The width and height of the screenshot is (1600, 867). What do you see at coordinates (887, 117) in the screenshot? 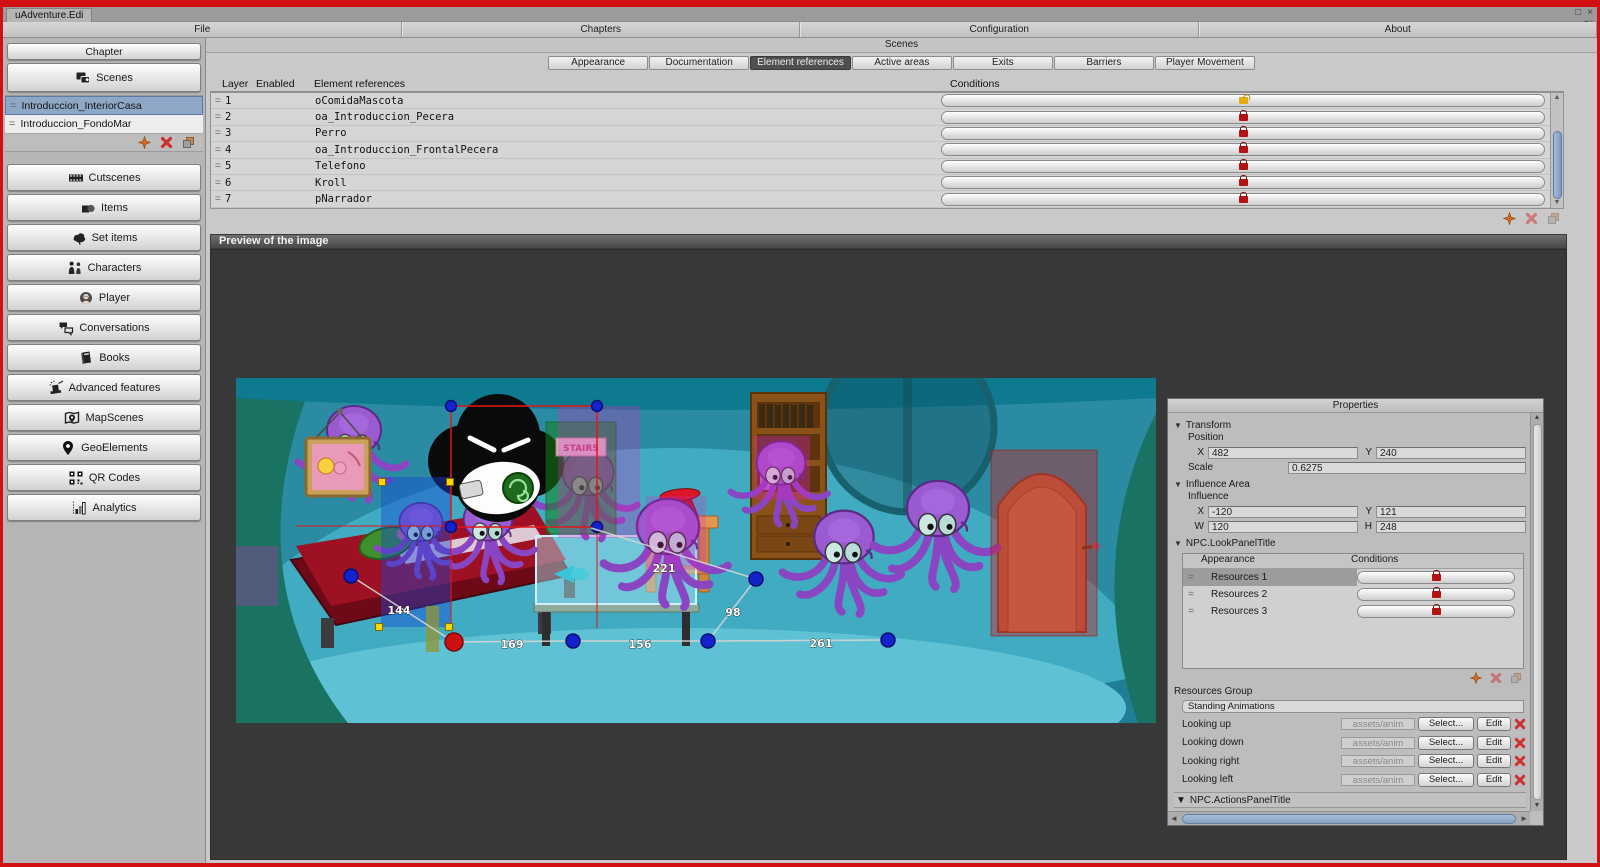
I see `table-row: = 2 oa_Introduccion_Pecera` at bounding box center [887, 117].